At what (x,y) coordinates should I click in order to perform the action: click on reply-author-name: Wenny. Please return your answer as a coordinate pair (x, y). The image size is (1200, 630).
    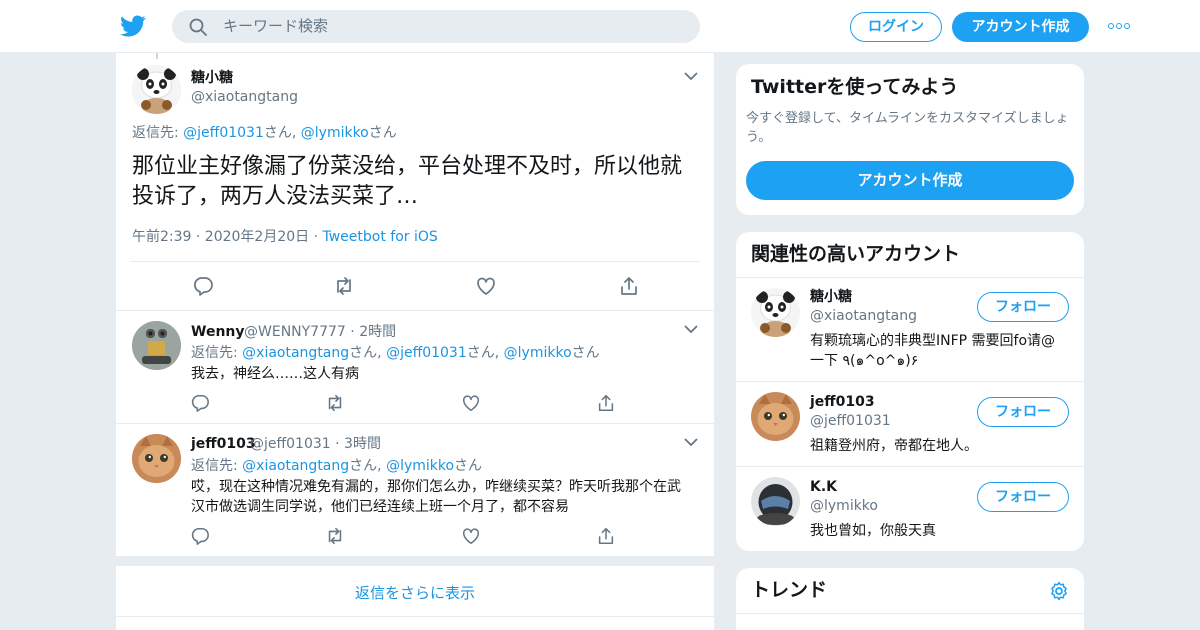
    Looking at the image, I should click on (218, 332).